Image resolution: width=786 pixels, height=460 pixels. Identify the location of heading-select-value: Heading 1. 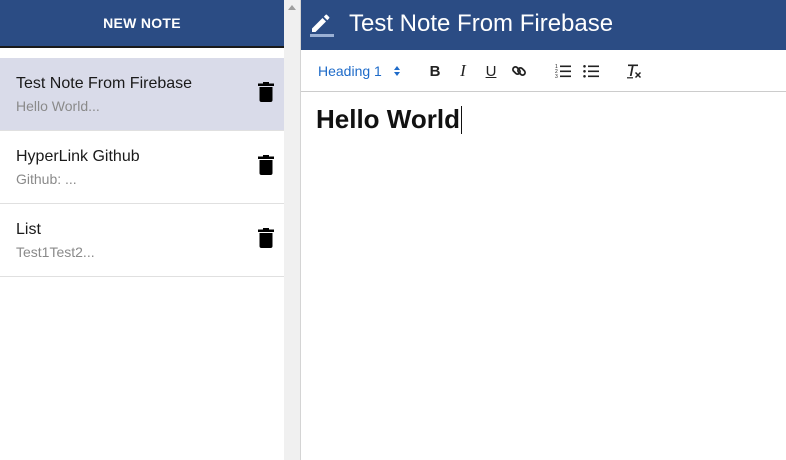
(350, 71).